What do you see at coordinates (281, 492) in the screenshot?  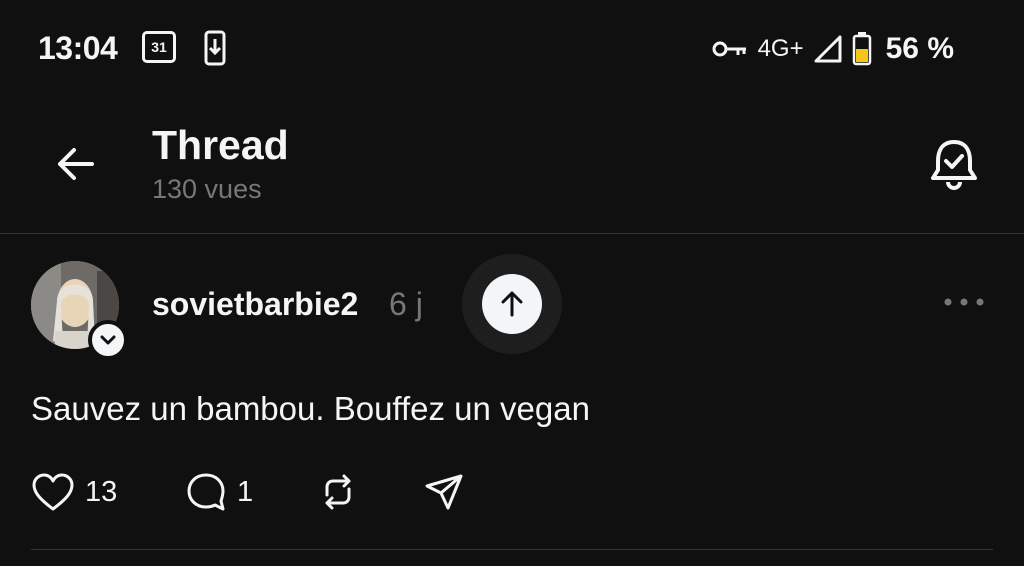 I see `post-actions: 13 1` at bounding box center [281, 492].